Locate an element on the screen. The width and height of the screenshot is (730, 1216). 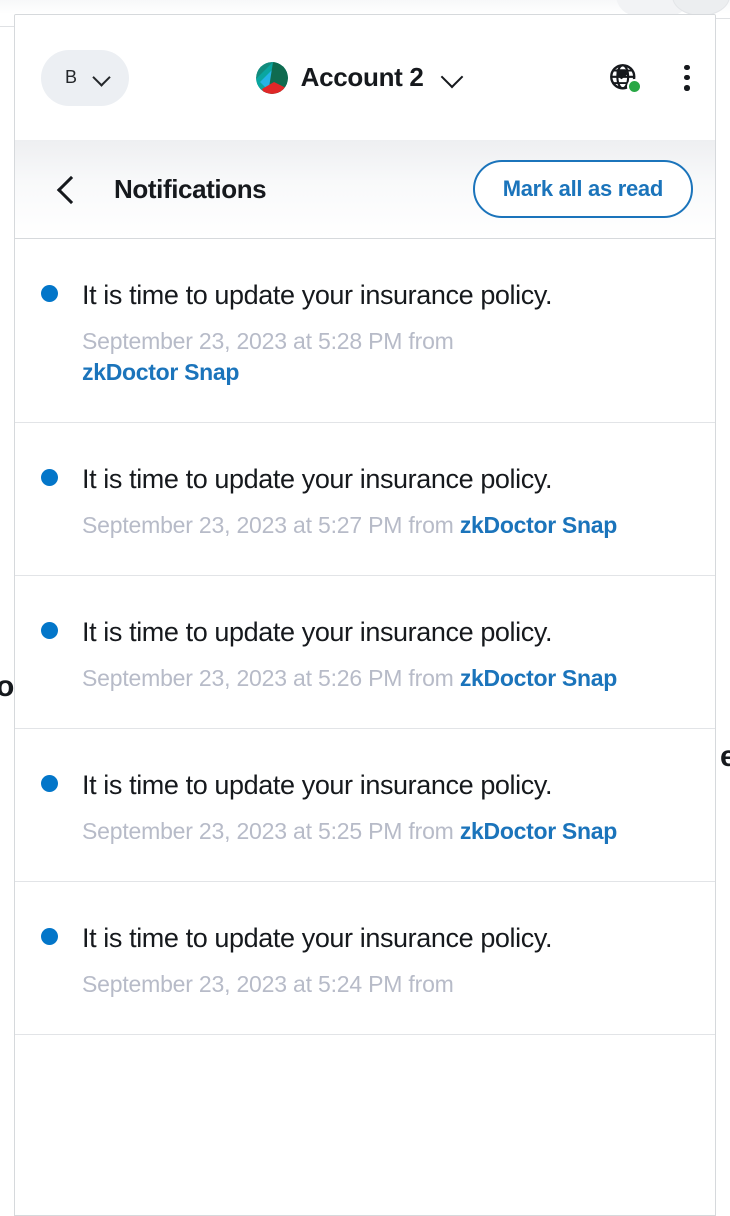
account-selector: Account 2 is located at coordinates (359, 77).